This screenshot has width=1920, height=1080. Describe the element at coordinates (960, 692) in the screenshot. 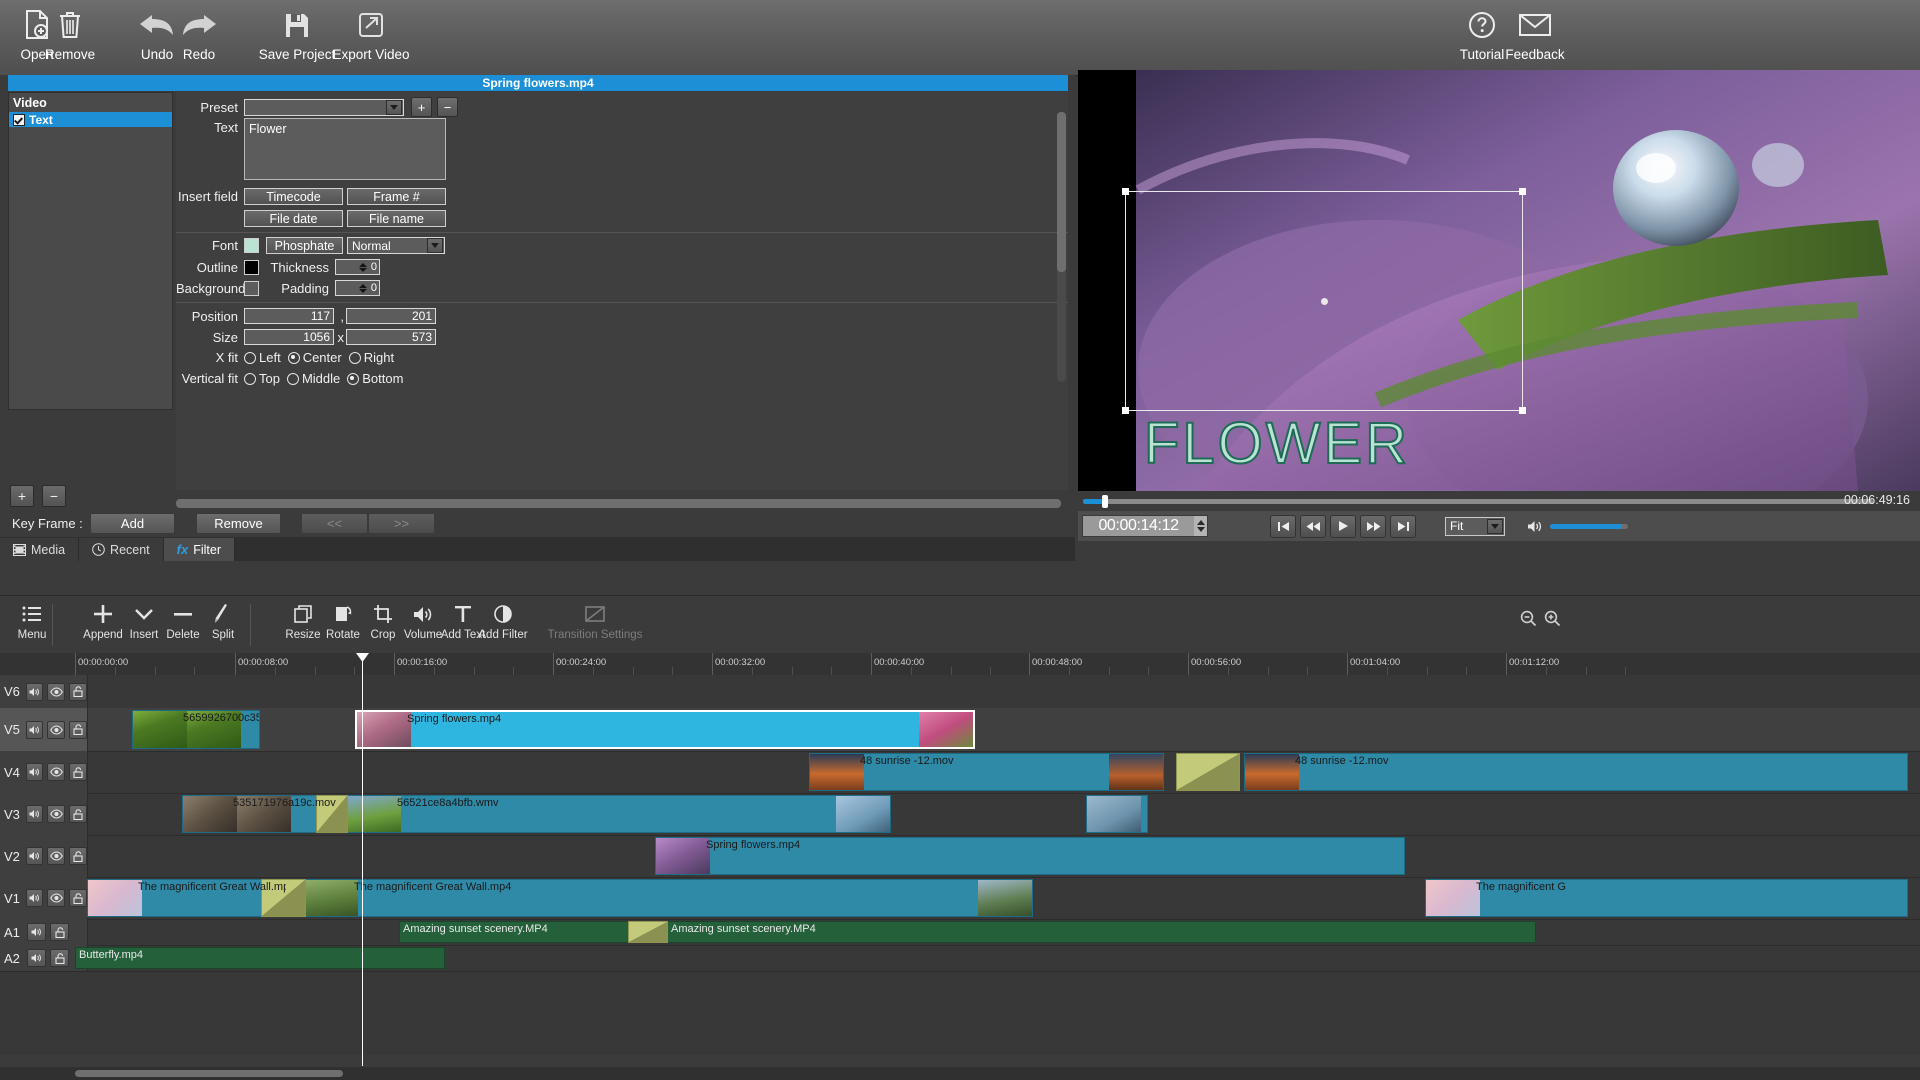

I see `timeline-track-v6: V6` at that location.